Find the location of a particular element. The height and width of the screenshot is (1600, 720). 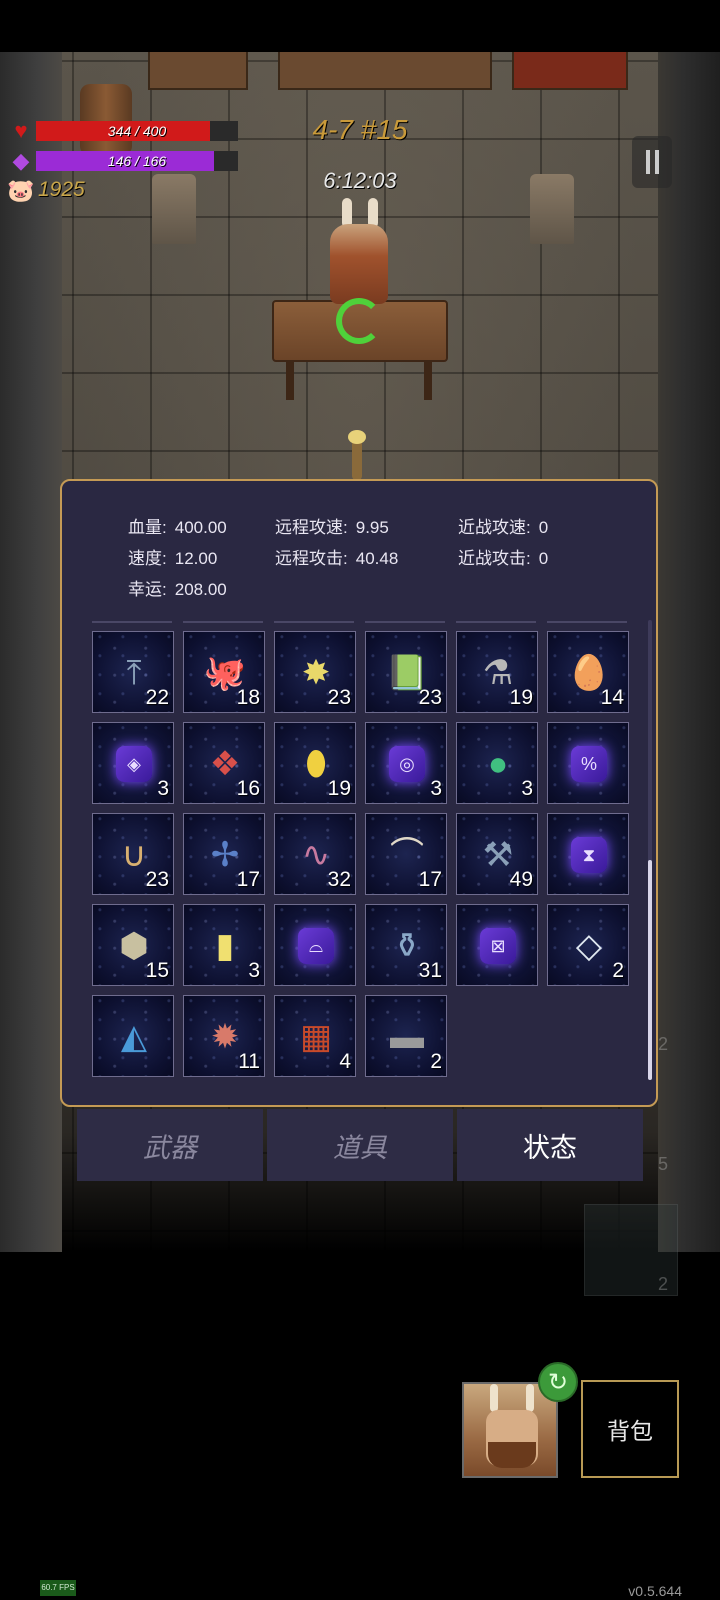

item-count: 32 is located at coordinates (339, 879).